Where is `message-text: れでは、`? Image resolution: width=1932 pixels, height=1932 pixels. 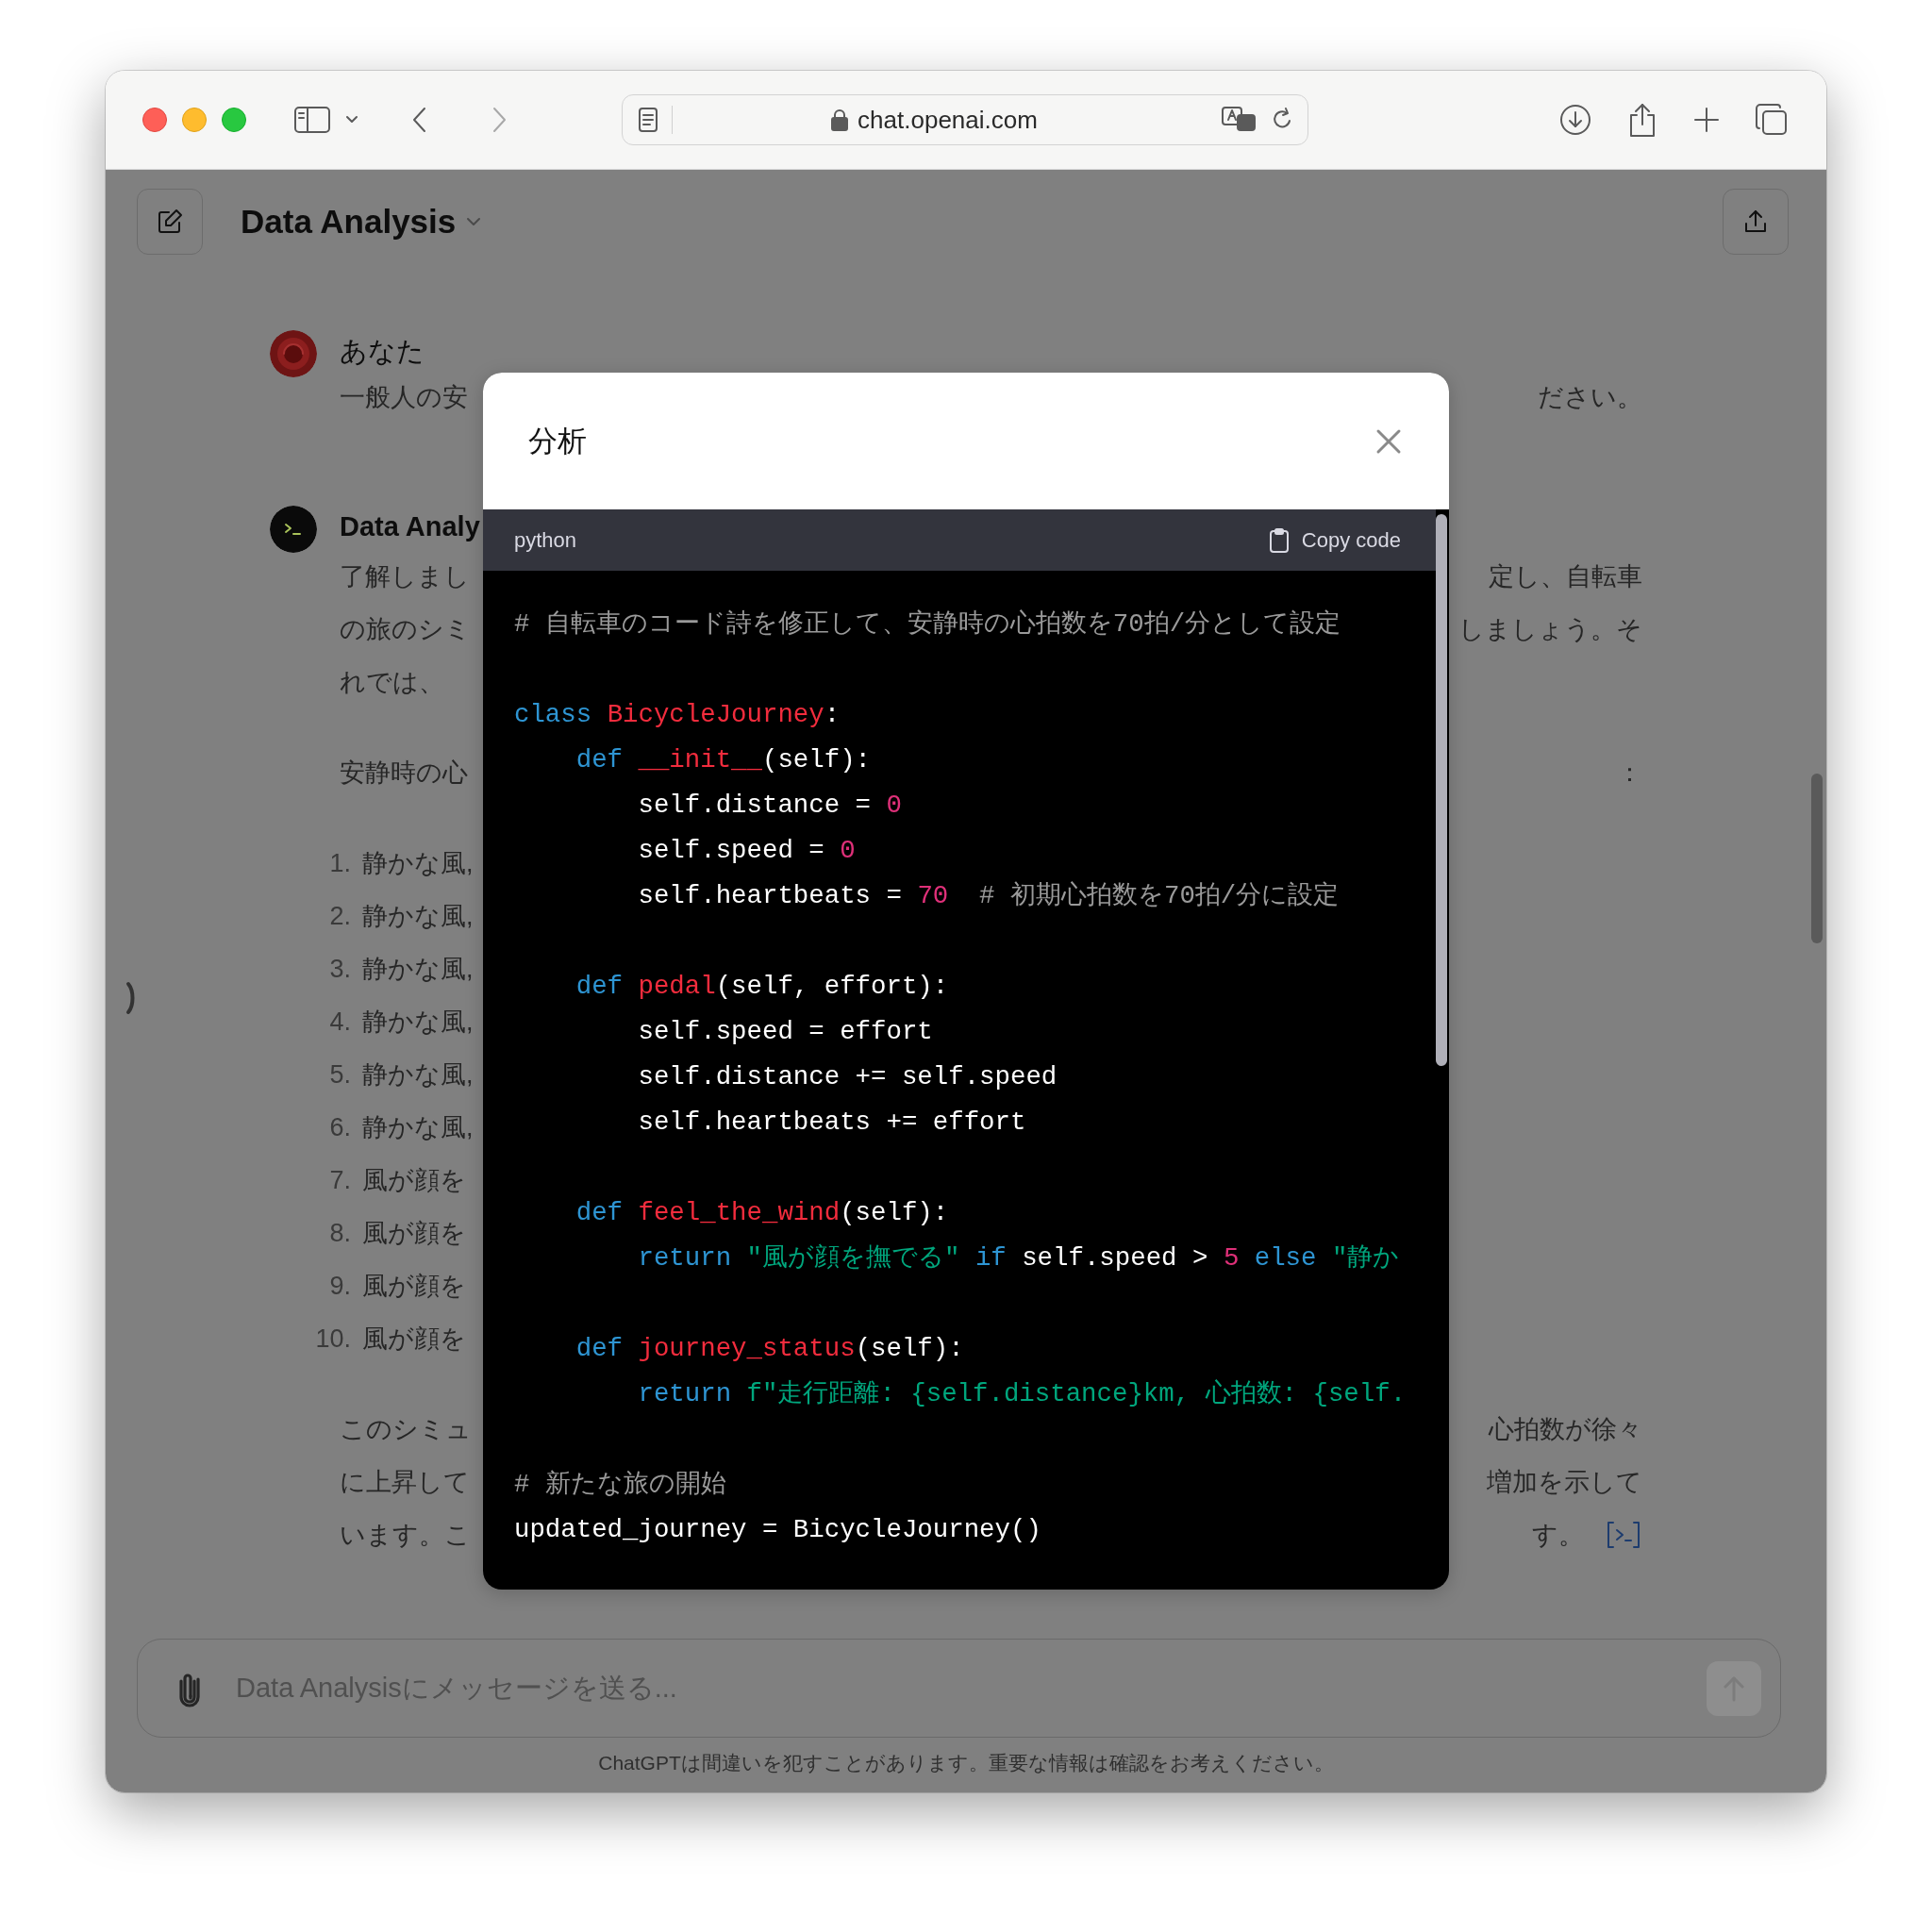 message-text: れでは、 is located at coordinates (392, 682).